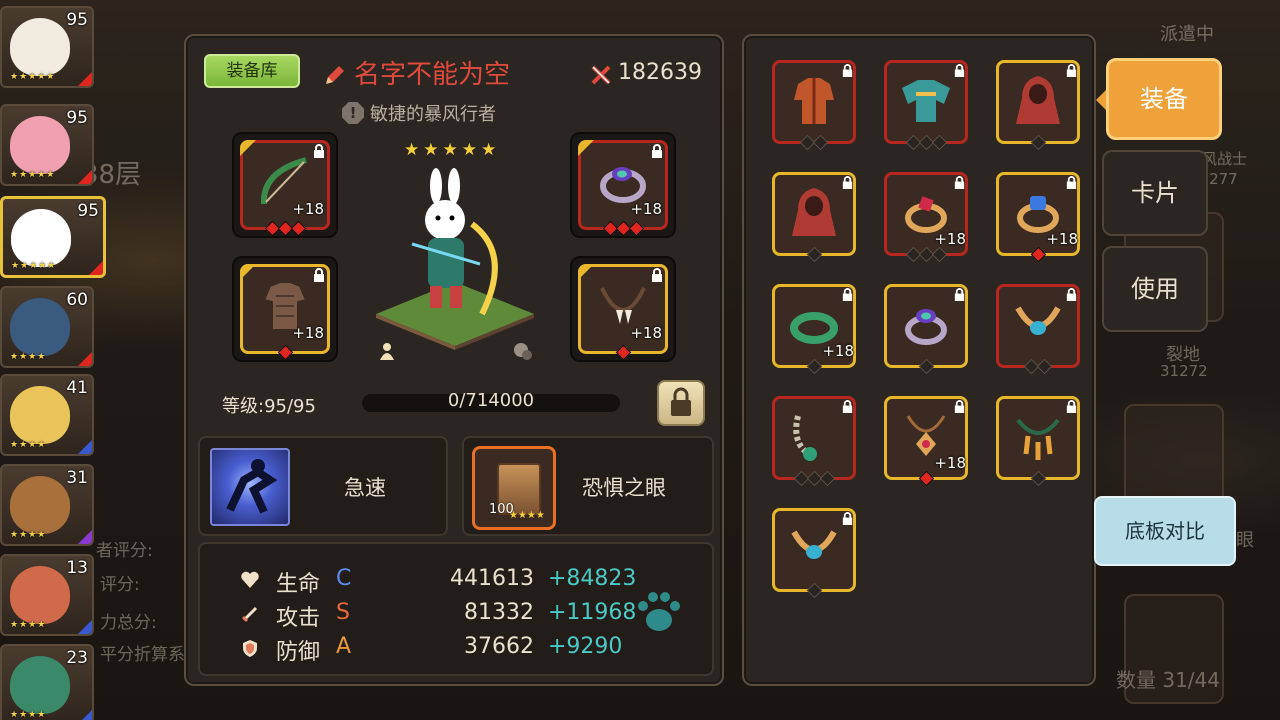 The width and height of the screenshot is (1280, 720). I want to click on hero-card-brown-hair-hero: 31 ★★★★, so click(47, 505).